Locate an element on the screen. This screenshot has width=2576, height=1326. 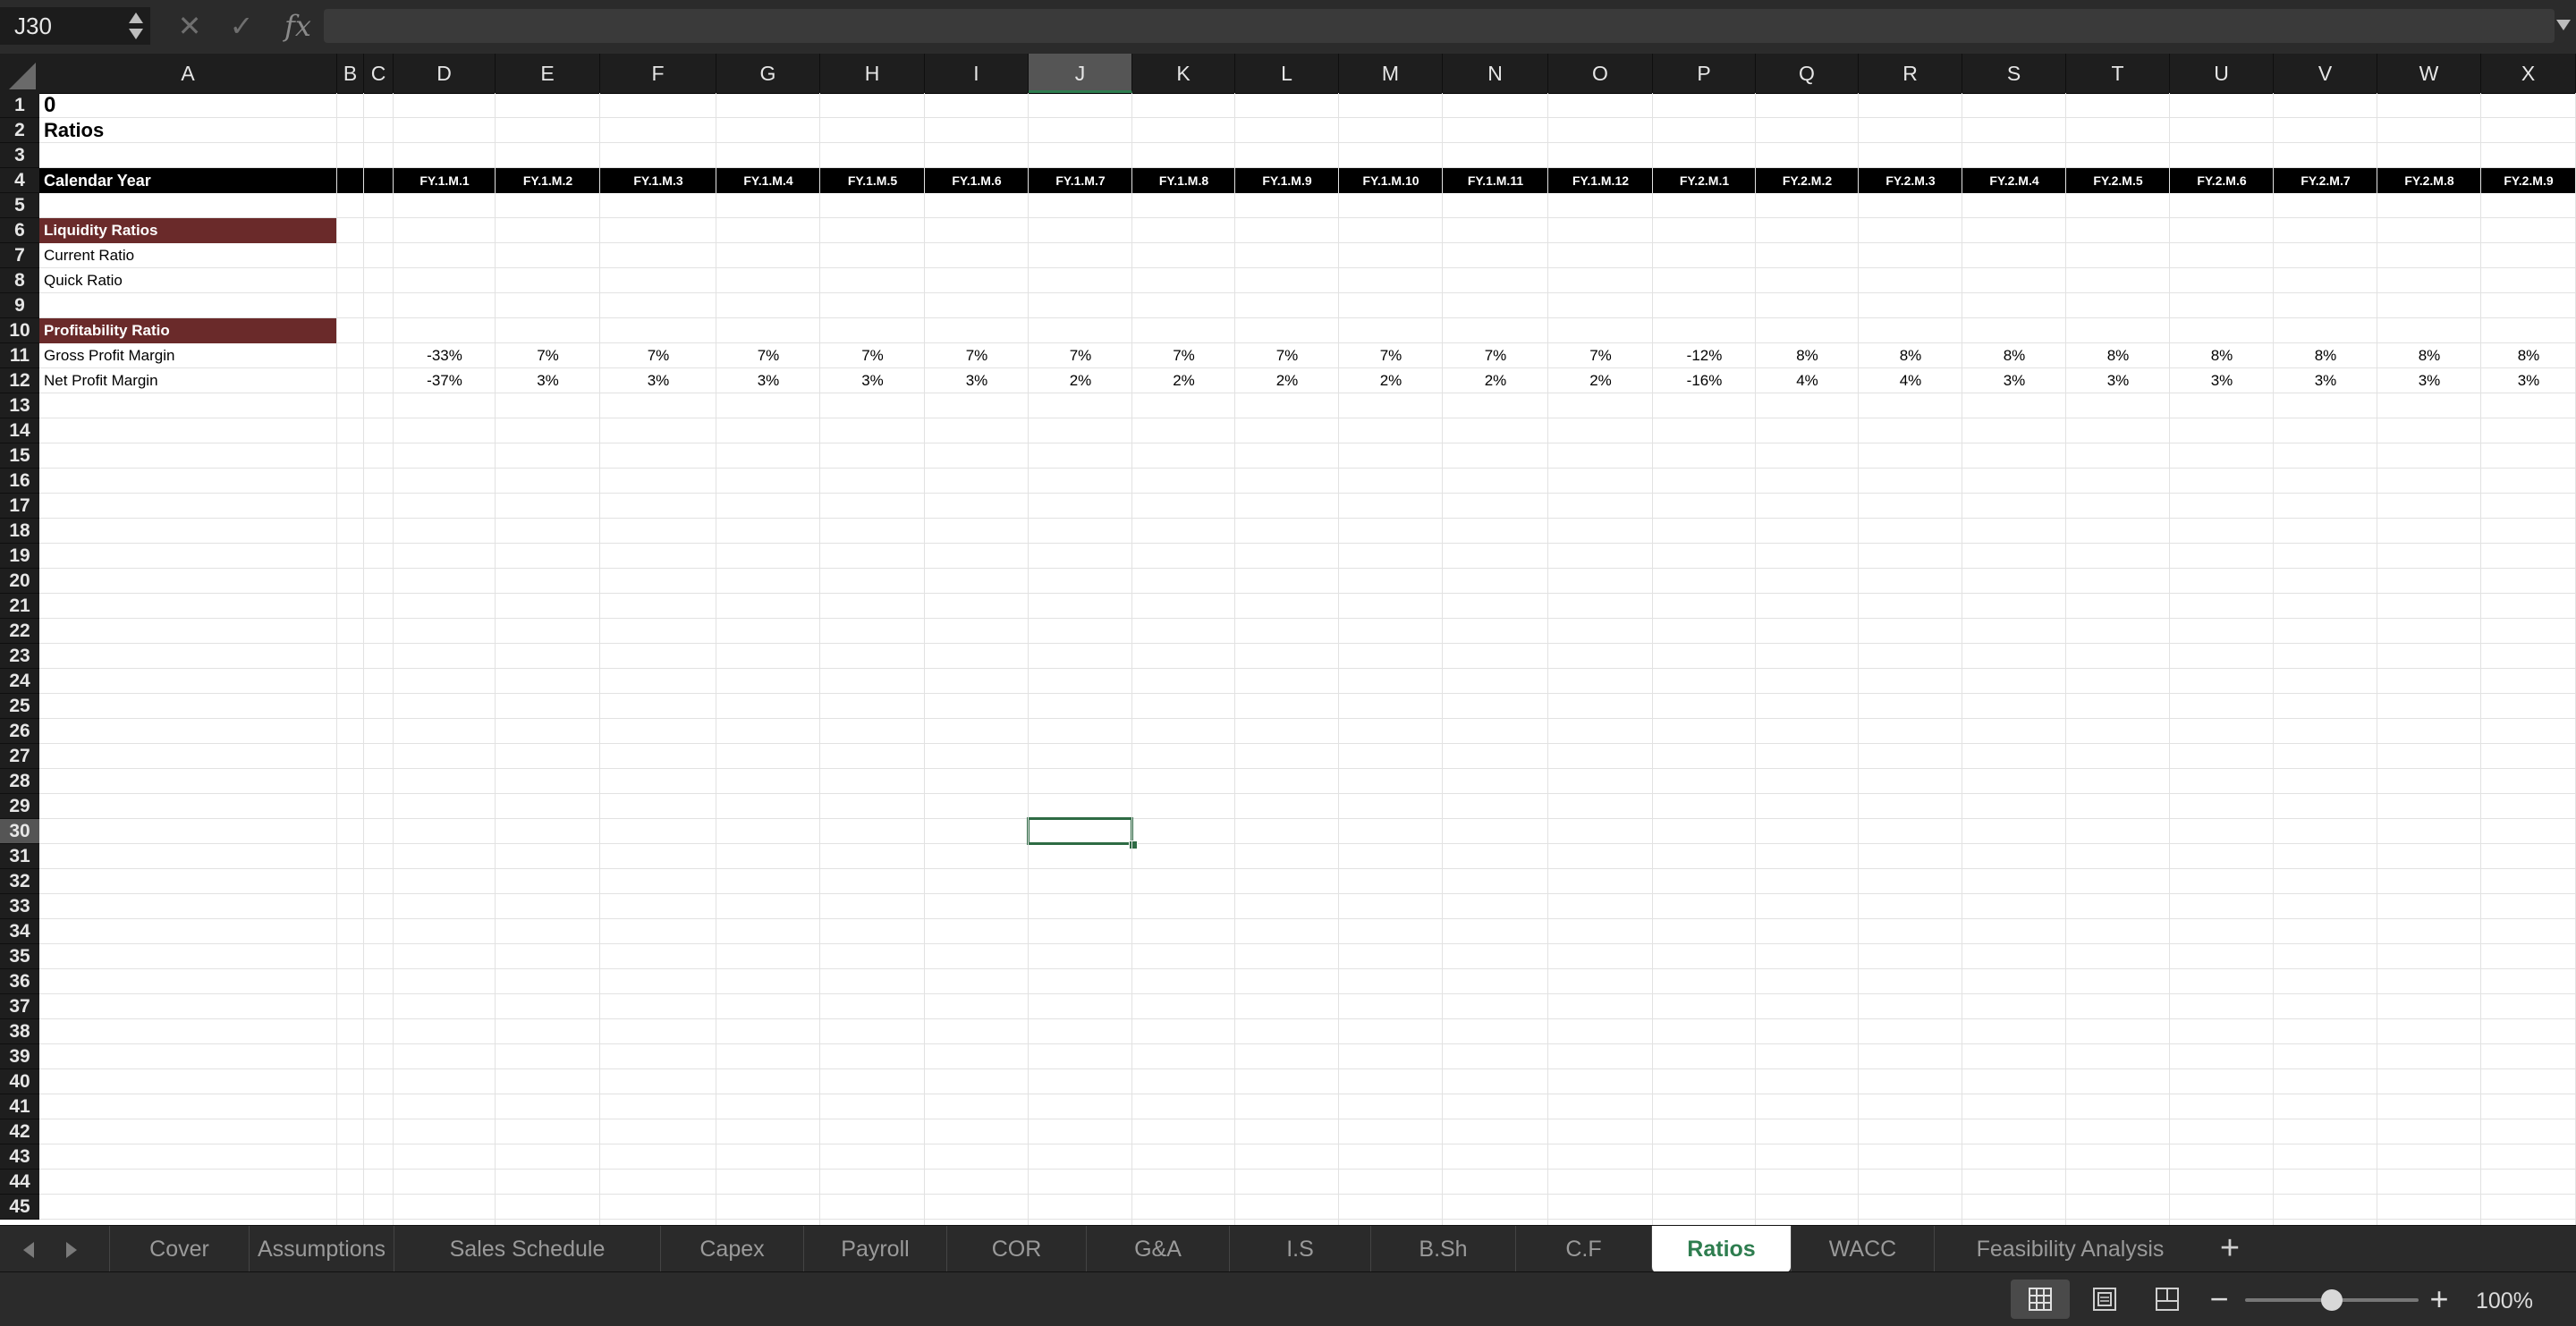
profitability-ratio-header: Profitability Ratio is located at coordinates (190, 330).